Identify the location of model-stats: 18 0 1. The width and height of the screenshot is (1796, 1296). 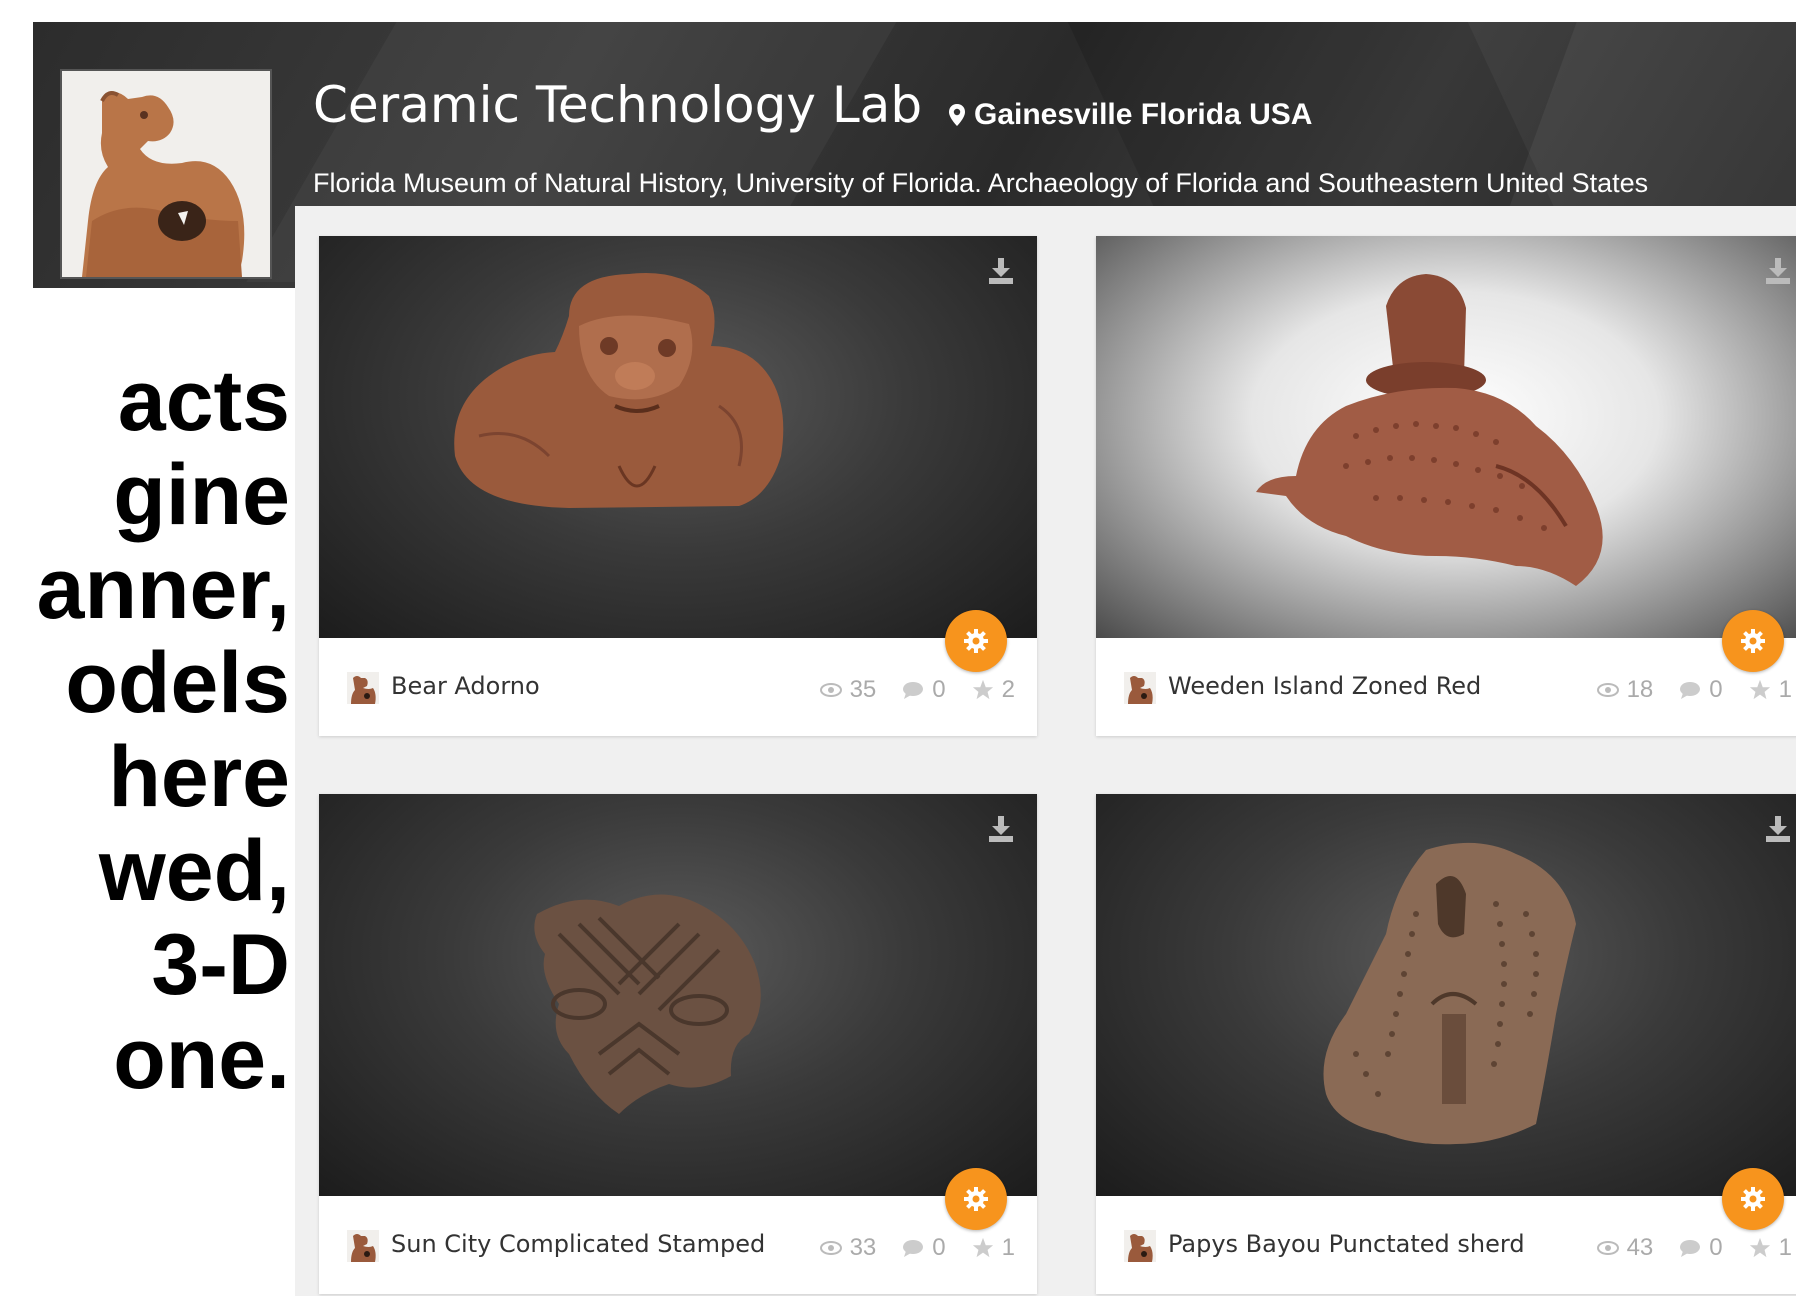
(1694, 690).